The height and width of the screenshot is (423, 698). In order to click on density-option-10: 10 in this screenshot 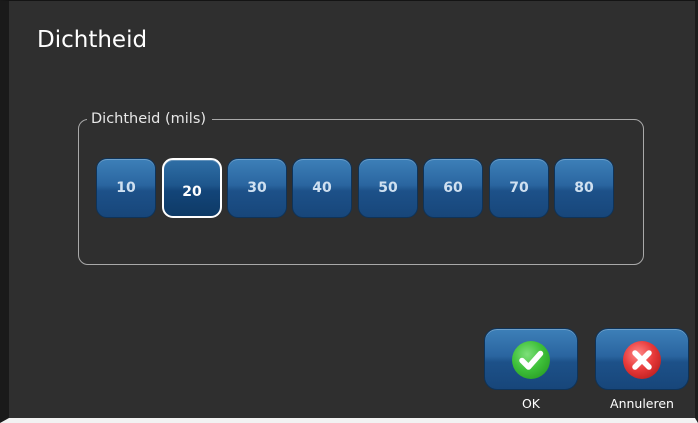, I will do `click(126, 188)`.